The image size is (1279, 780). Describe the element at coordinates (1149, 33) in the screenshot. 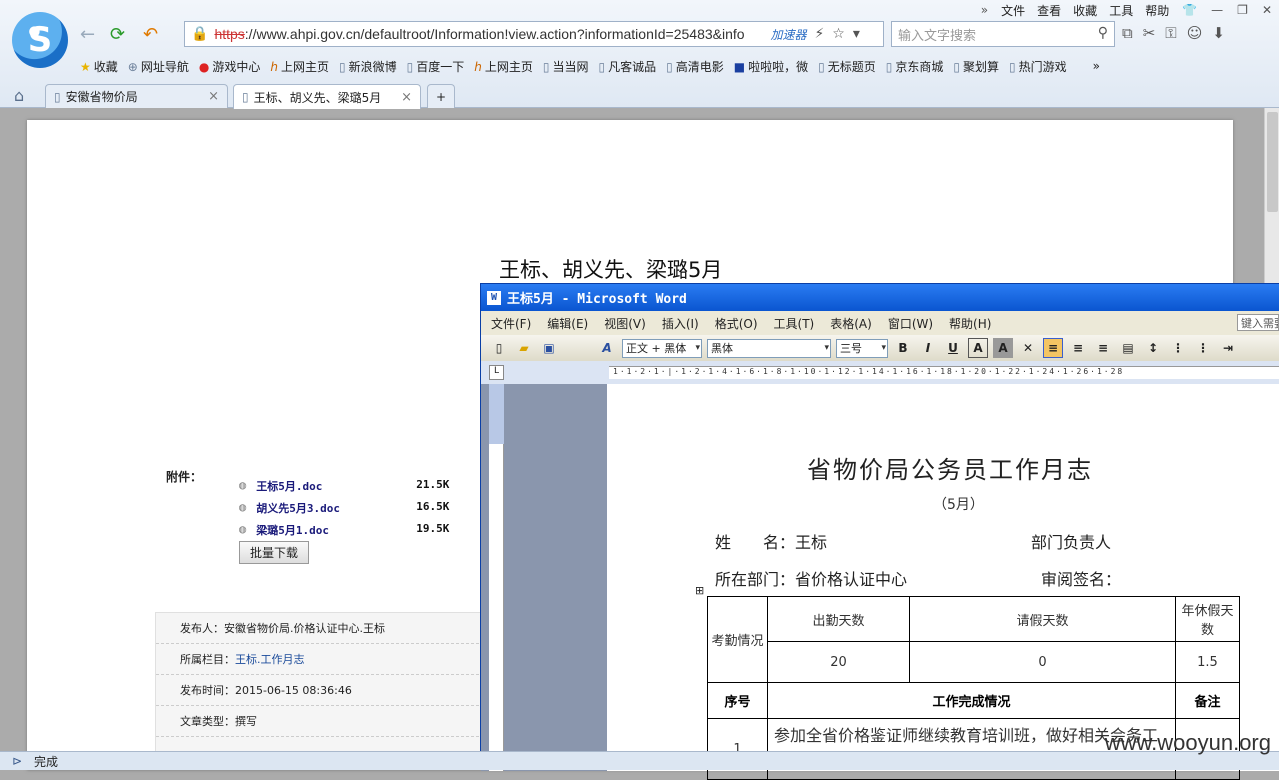

I see `scissors-icon: ✂` at that location.